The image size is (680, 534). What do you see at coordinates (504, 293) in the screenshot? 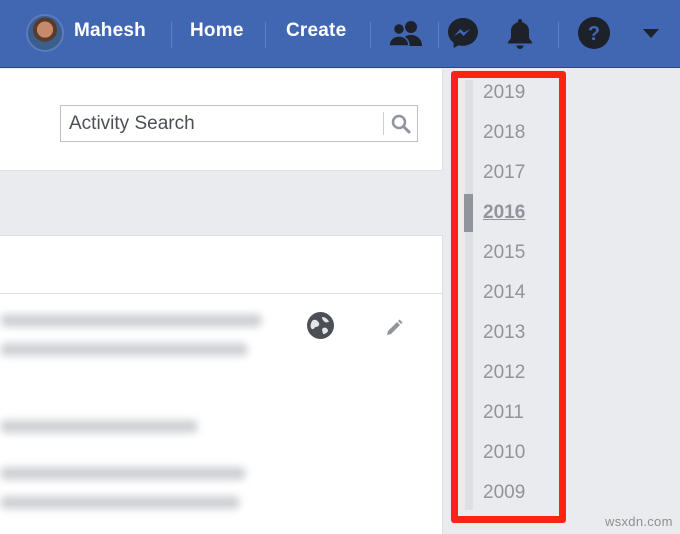
I see `year-link-2014: 2014` at bounding box center [504, 293].